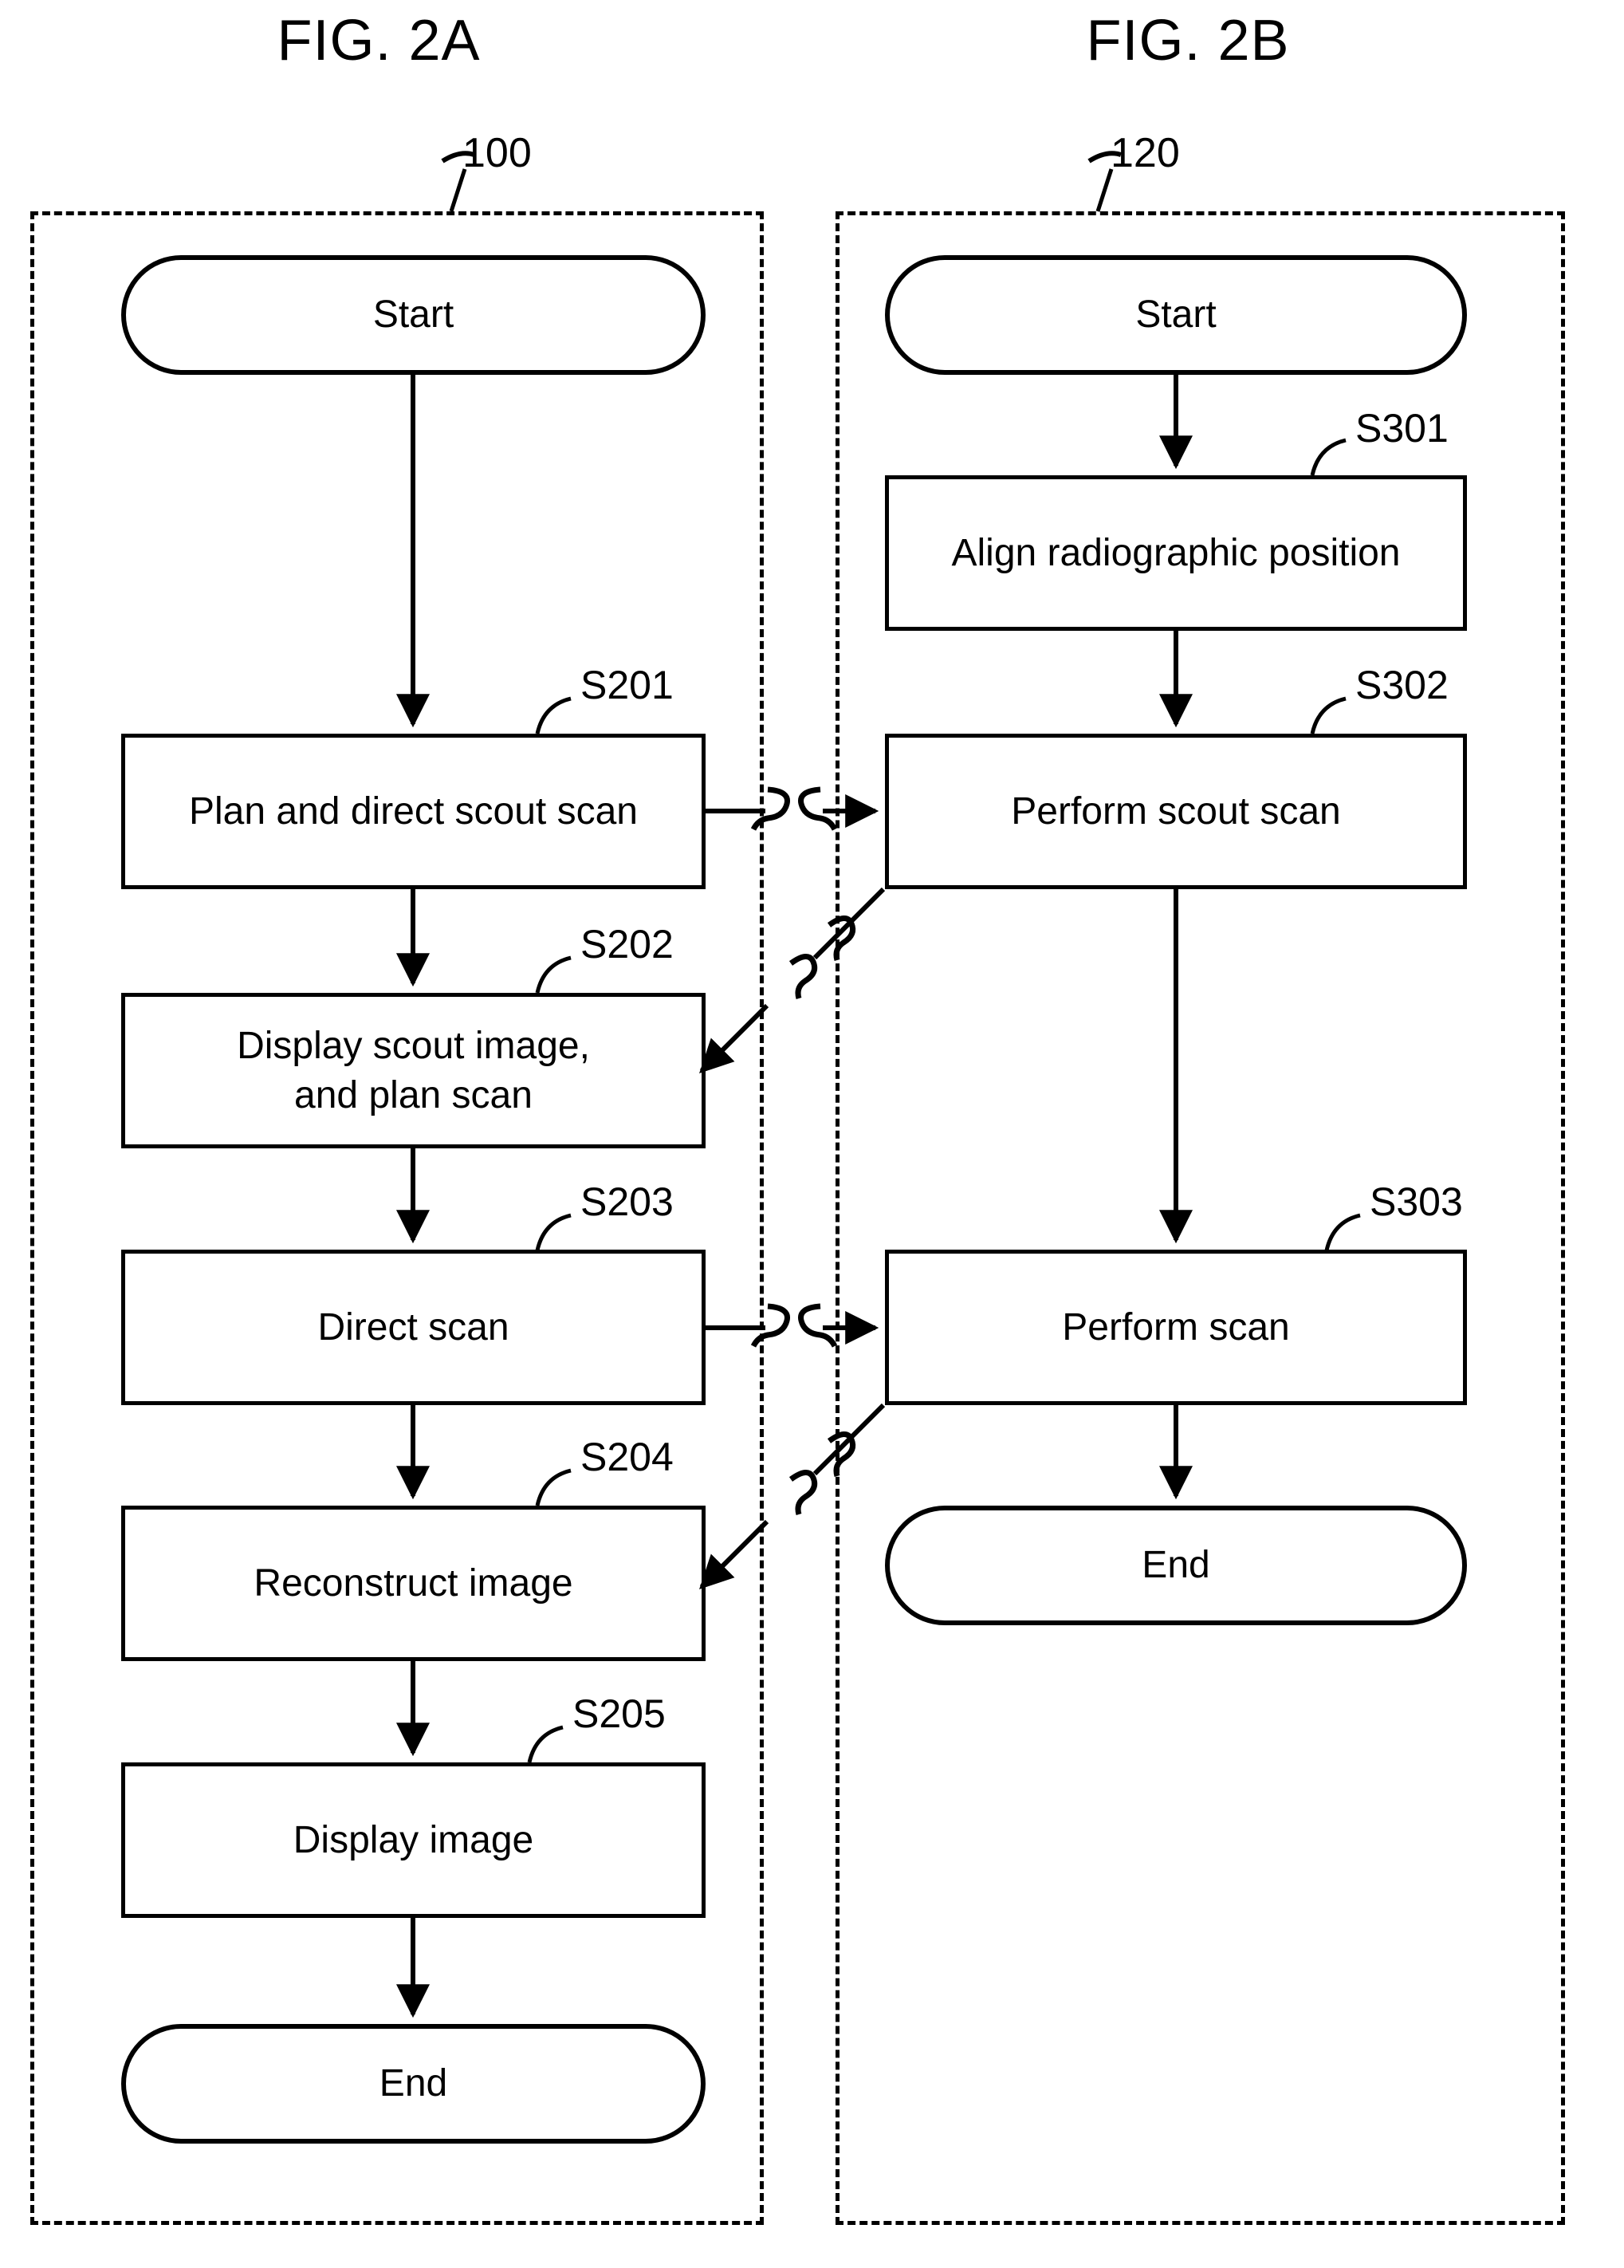  I want to click on fig2a-end-label: End, so click(414, 2084).